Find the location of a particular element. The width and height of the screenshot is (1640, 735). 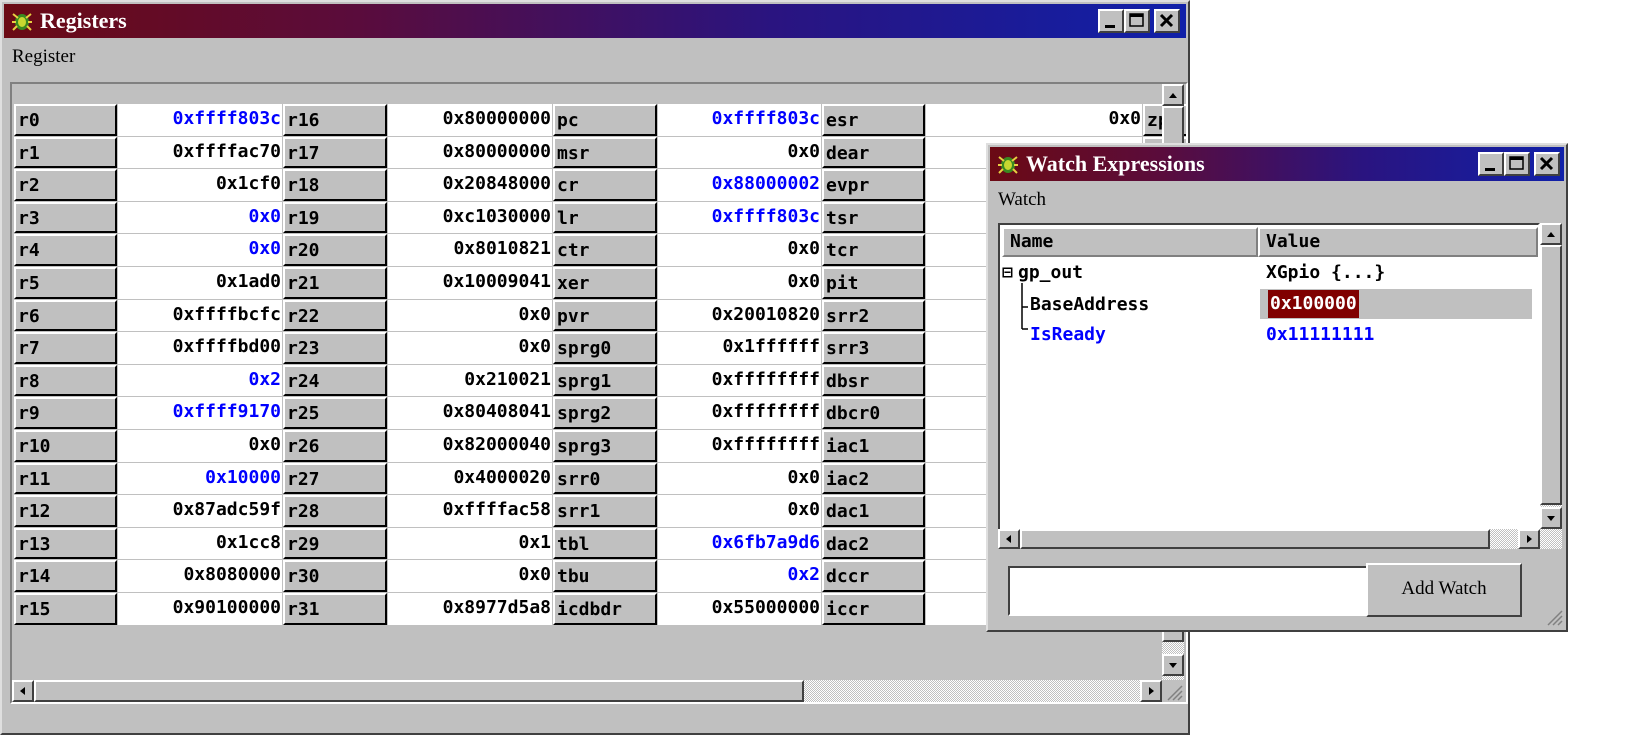

watch-child-value-editor: 0x100000 is located at coordinates (1313, 304).